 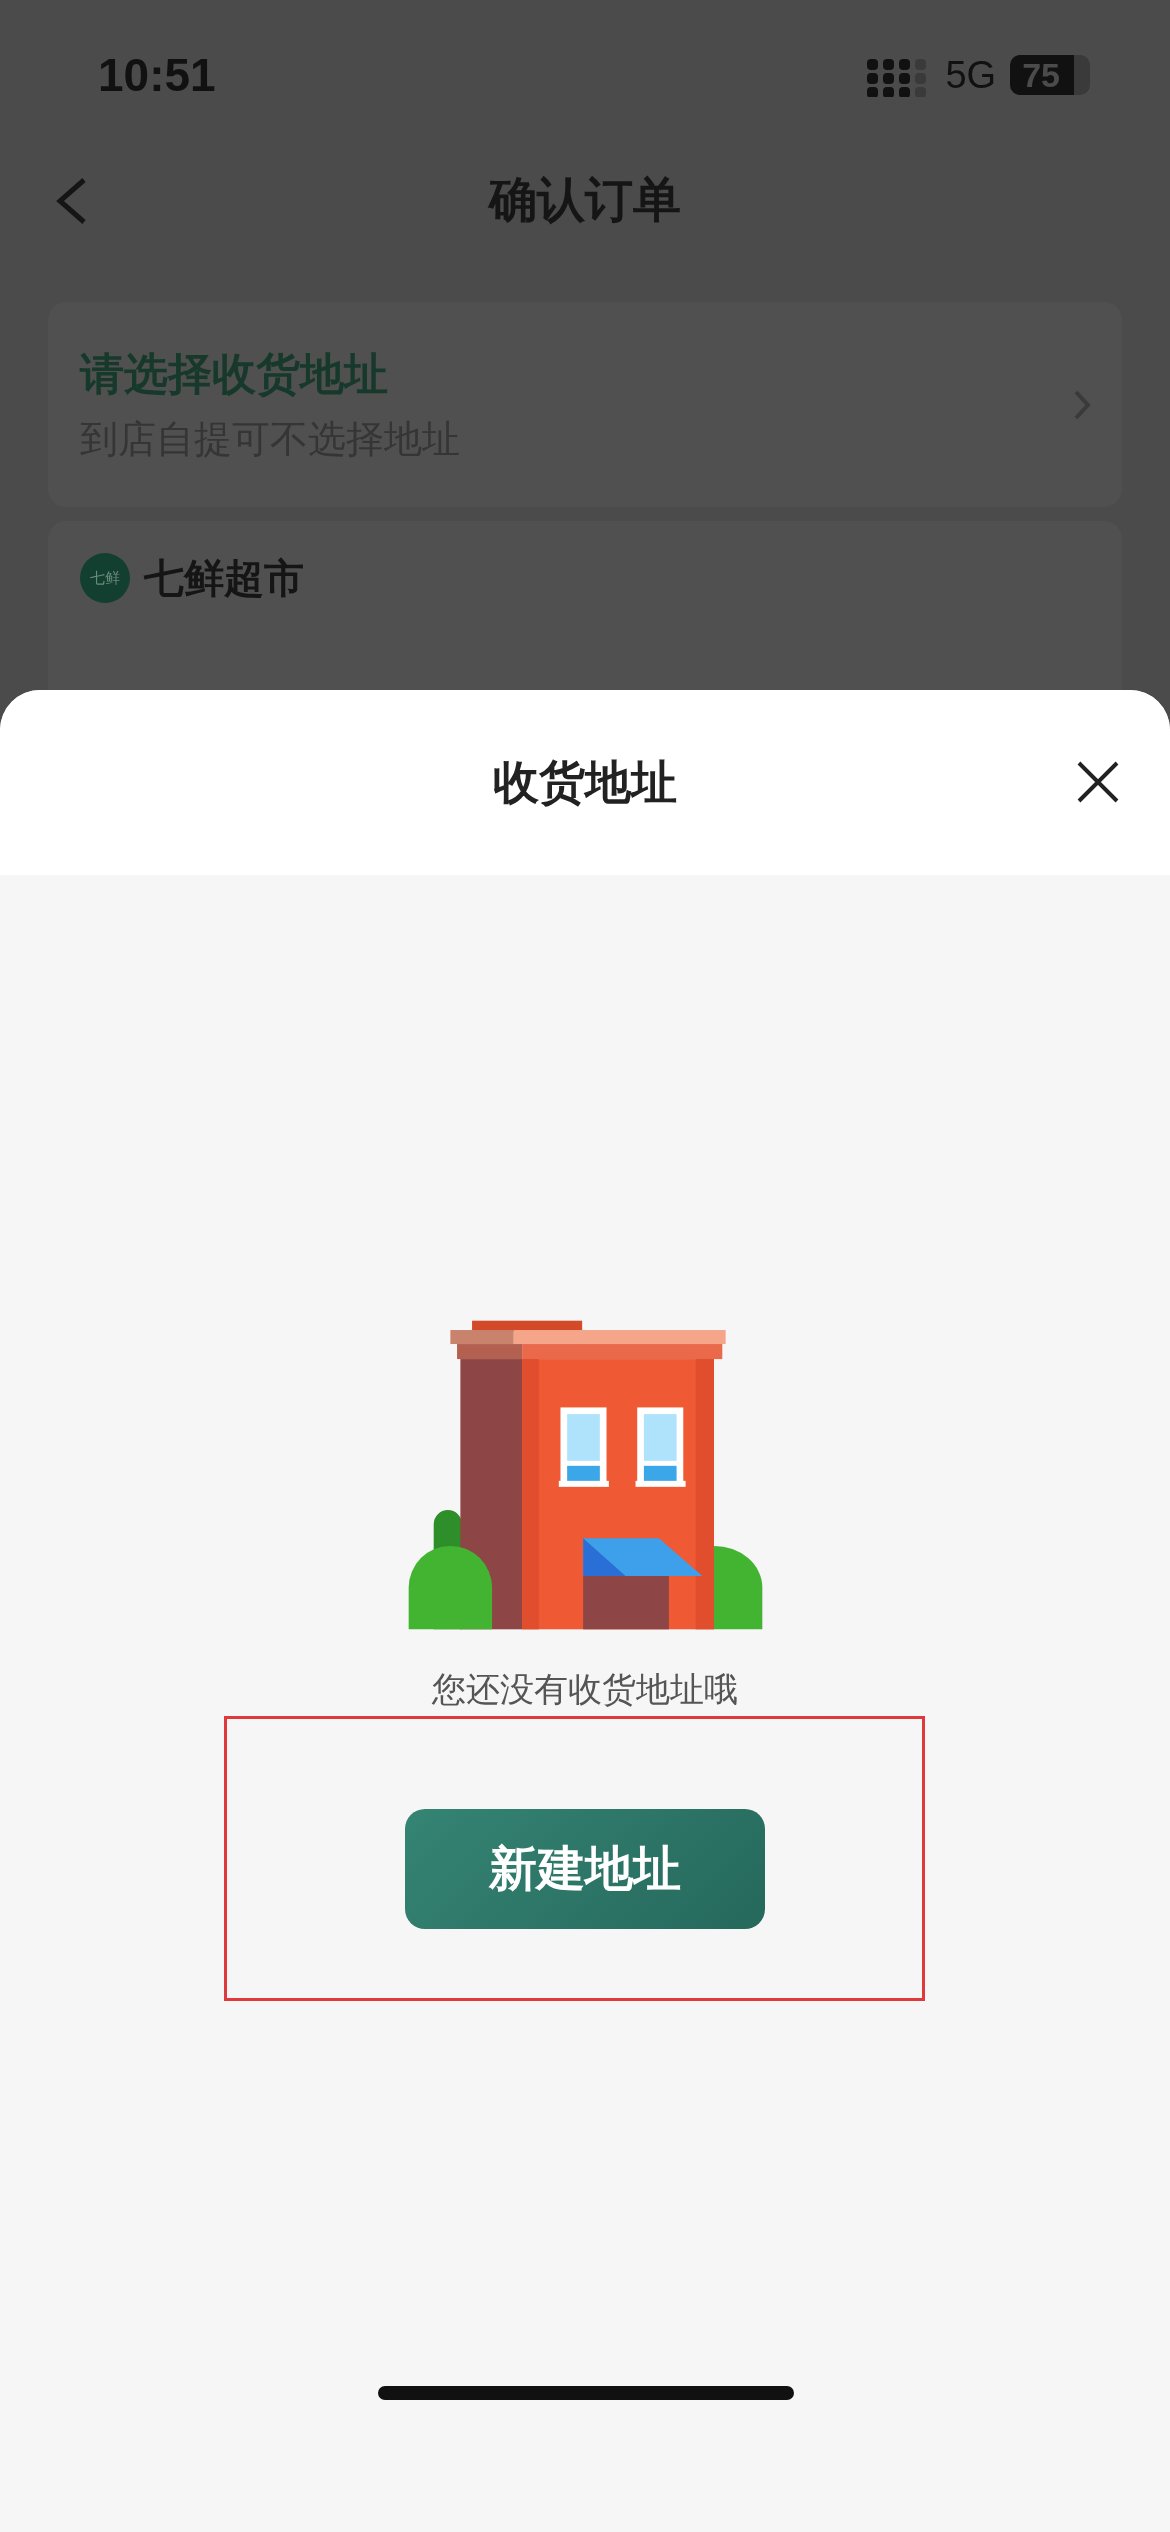 What do you see at coordinates (585, 782) in the screenshot?
I see `sheet-title: 收货地址` at bounding box center [585, 782].